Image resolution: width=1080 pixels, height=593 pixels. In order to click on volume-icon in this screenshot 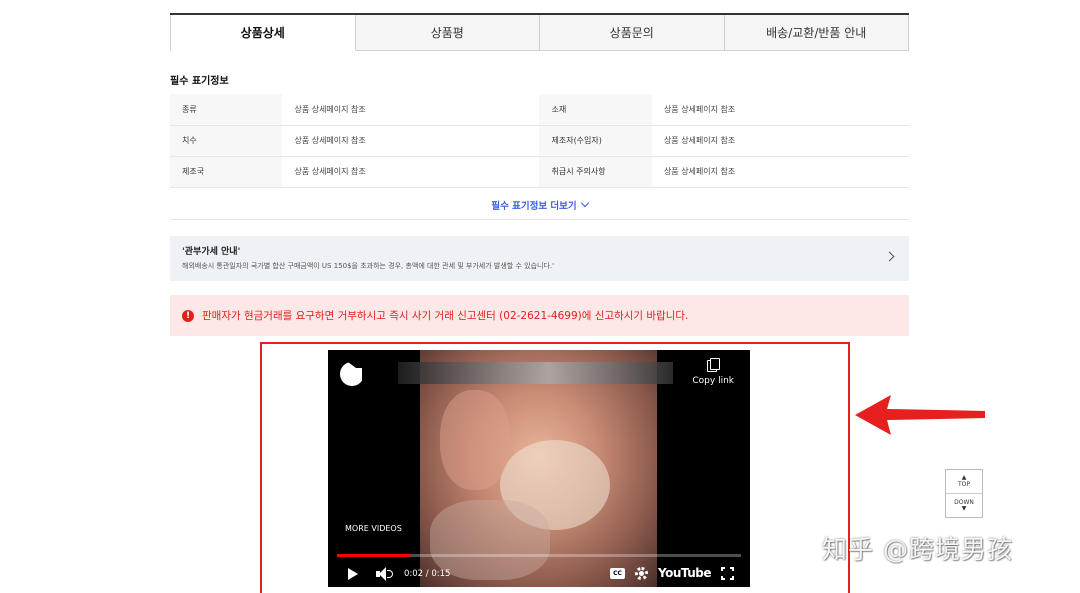, I will do `click(385, 573)`.